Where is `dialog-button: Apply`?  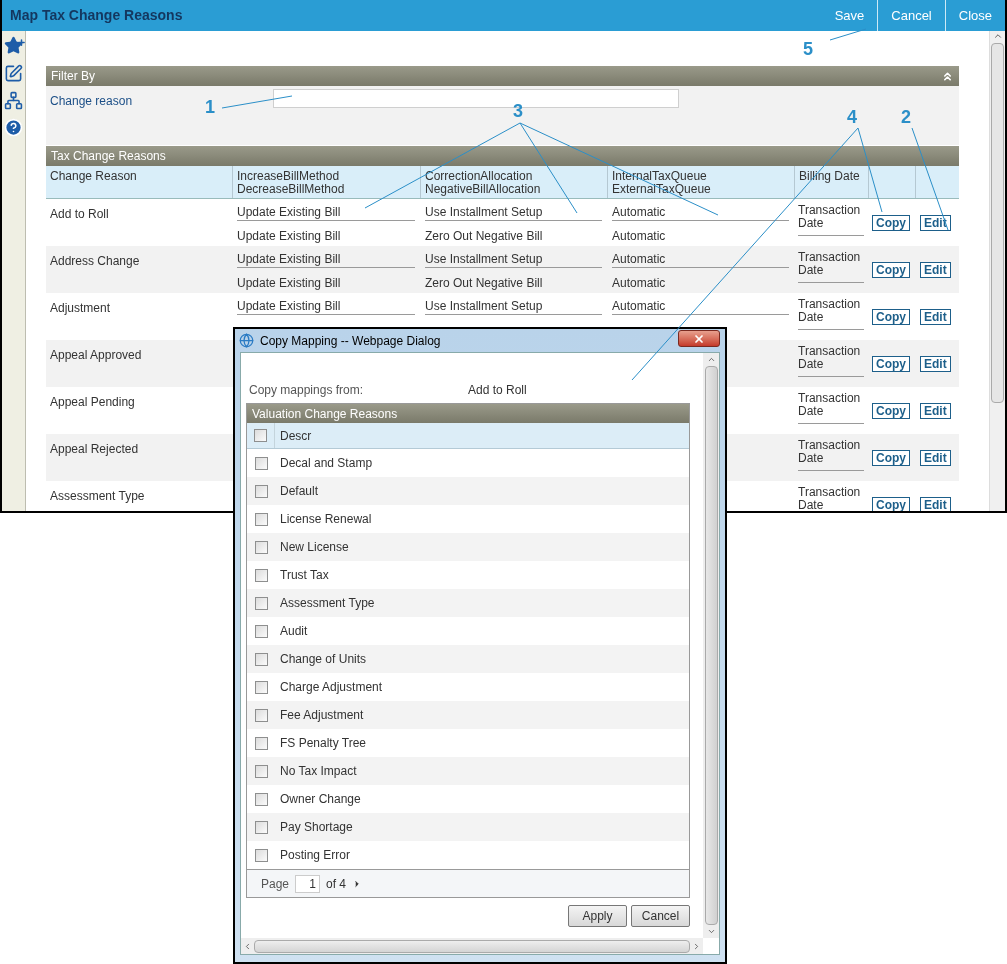 dialog-button: Apply is located at coordinates (597, 916).